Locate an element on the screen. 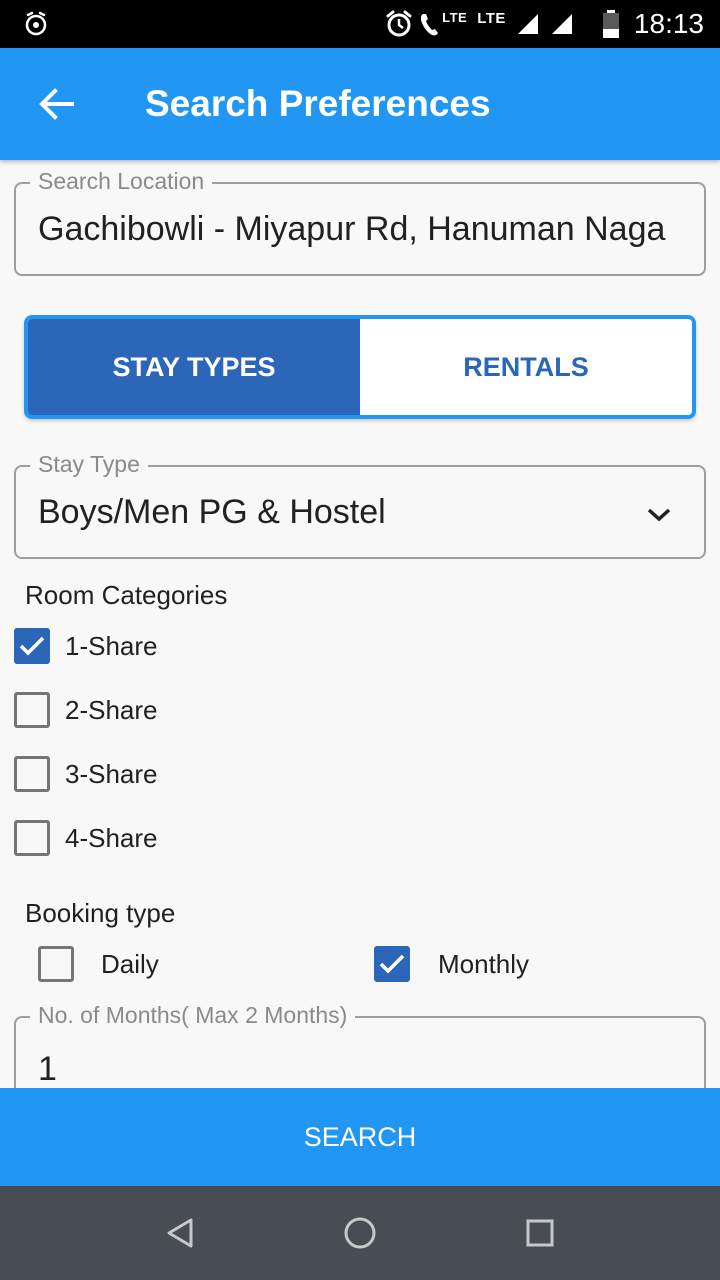 This screenshot has width=720, height=1280. stay-type-value: Boys/Men PG & Hostel is located at coordinates (212, 511).